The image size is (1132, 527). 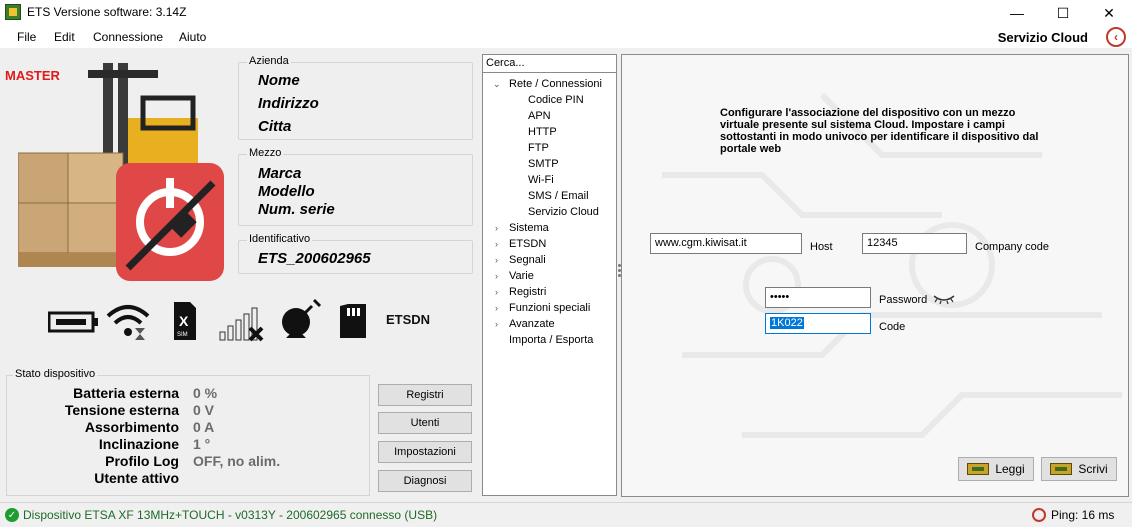 I want to click on battery-icon, so click(x=73, y=322).